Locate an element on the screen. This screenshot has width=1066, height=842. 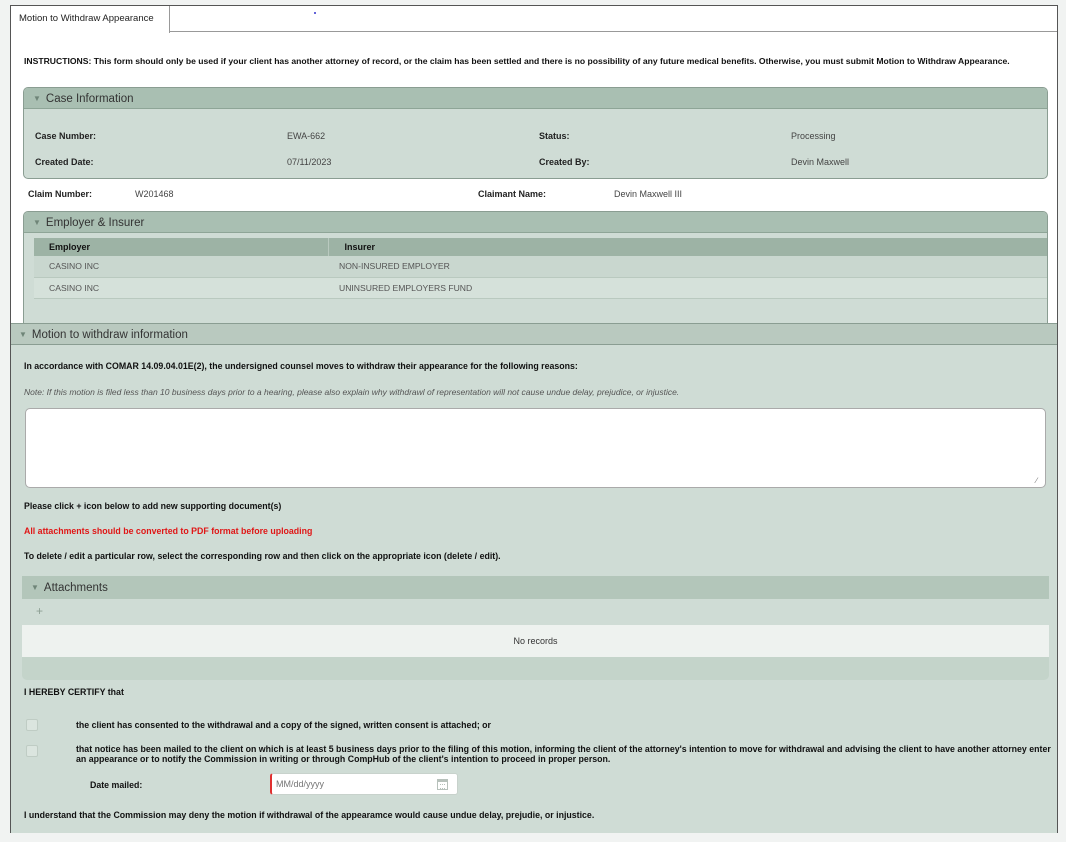
tab-bar: Motion to Withdraw Appearance is located at coordinates (534, 19).